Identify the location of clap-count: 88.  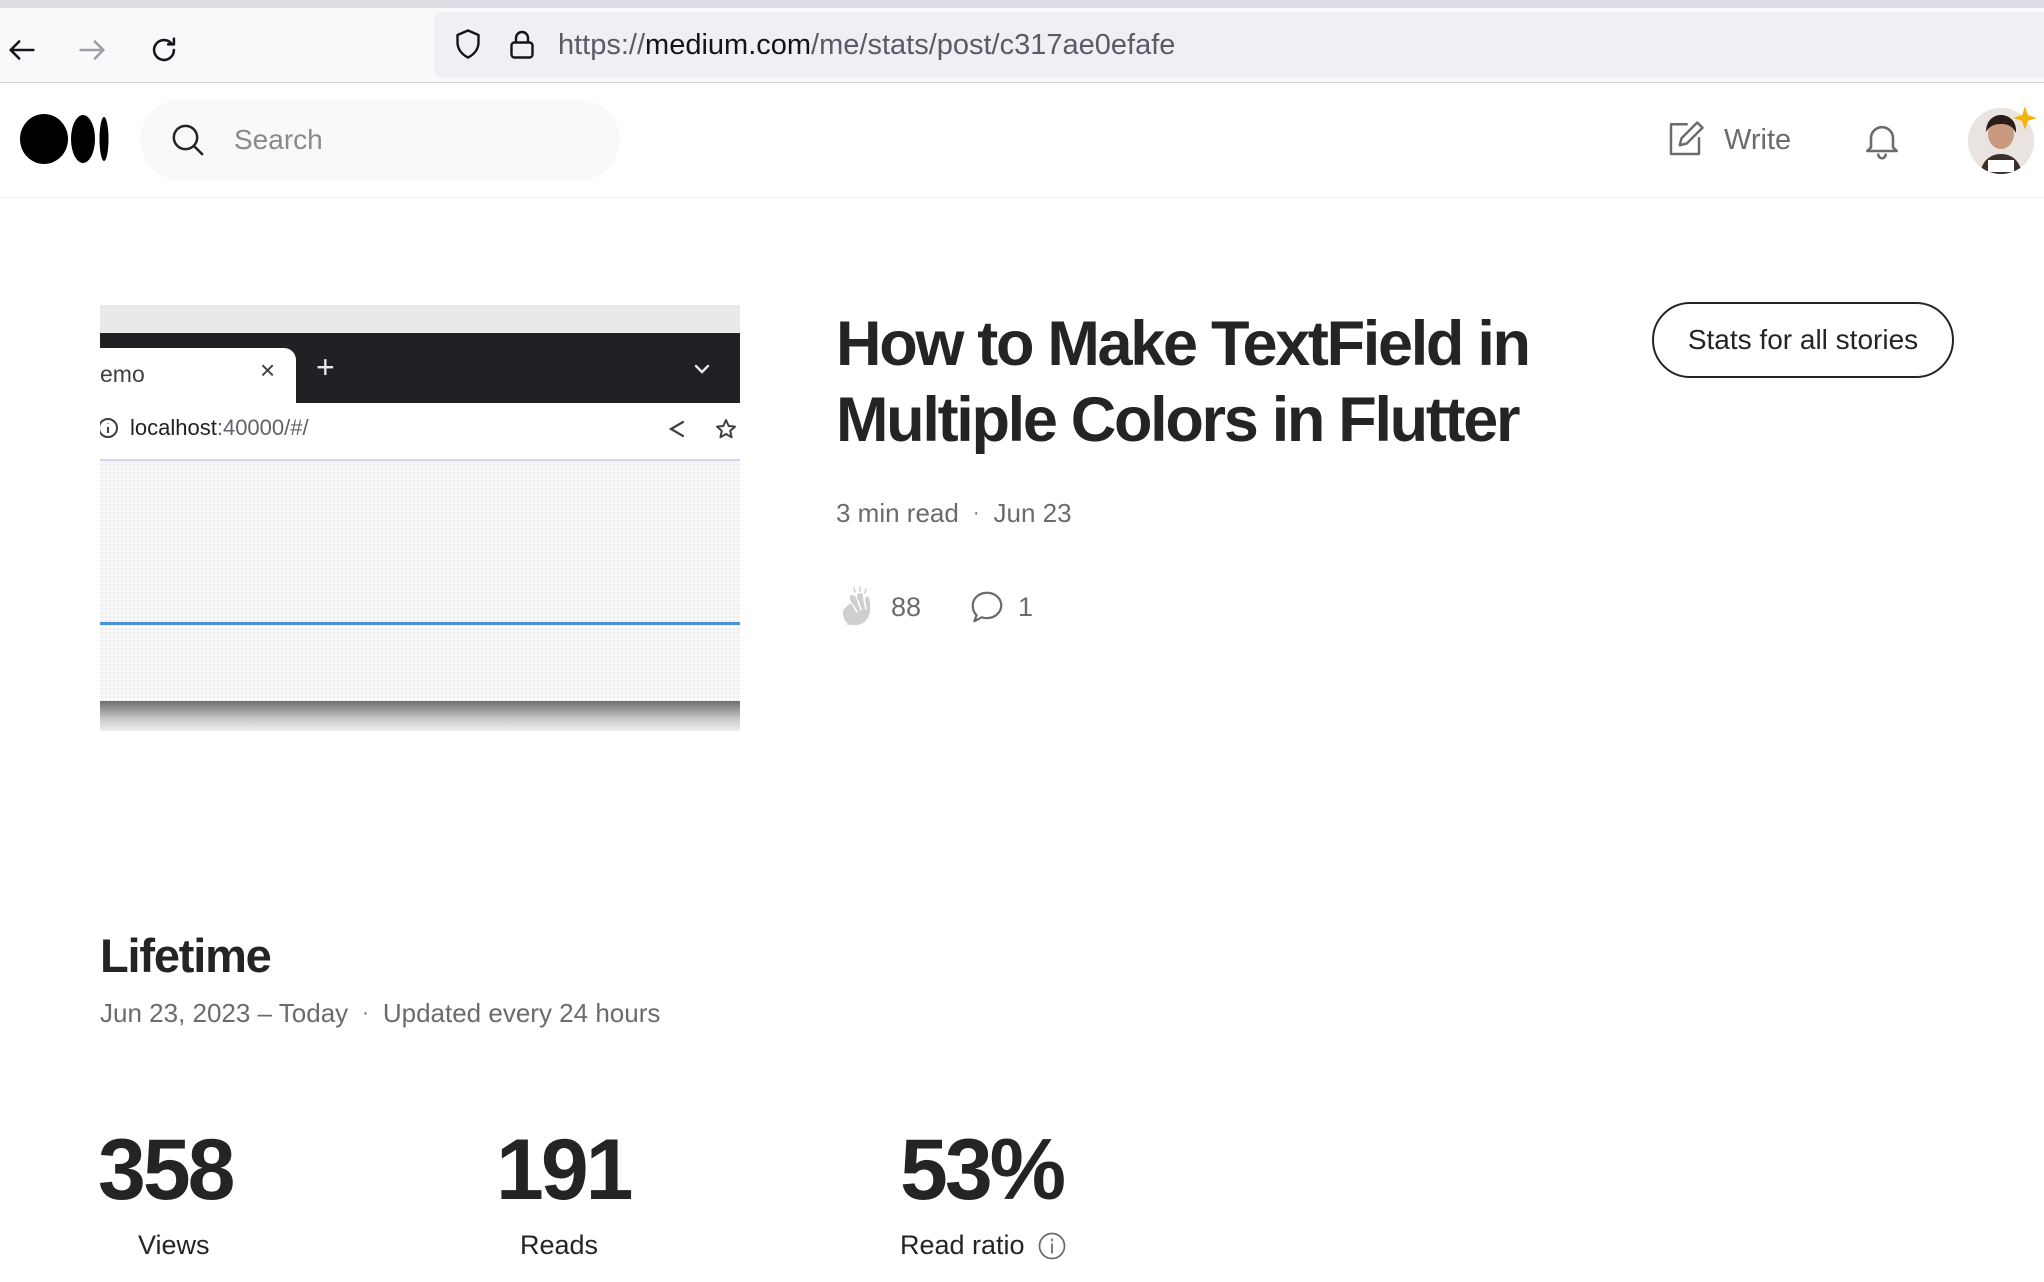
(906, 607).